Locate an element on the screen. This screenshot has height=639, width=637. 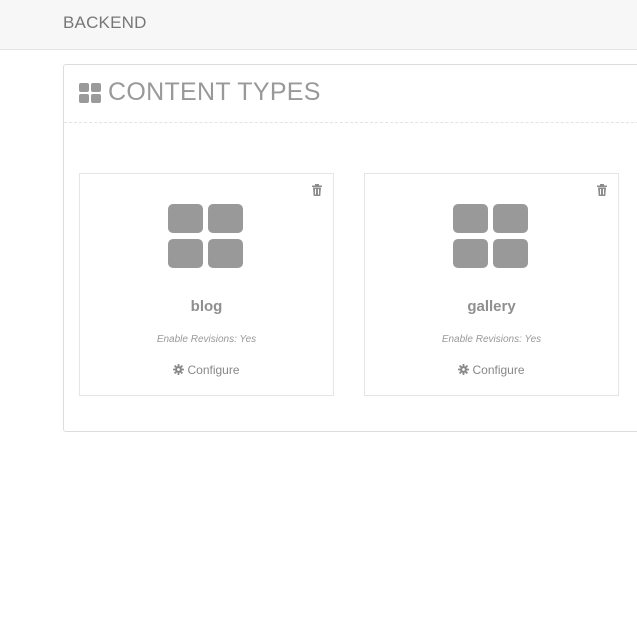
content-type-card: gallery Enable Revisions: Yes Configure is located at coordinates (491, 284).